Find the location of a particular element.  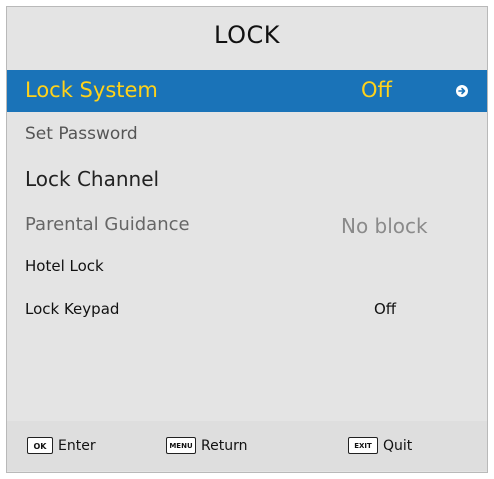

footer-hint-bar: OK Enter MENU Return EXIT Quit is located at coordinates (247, 446).